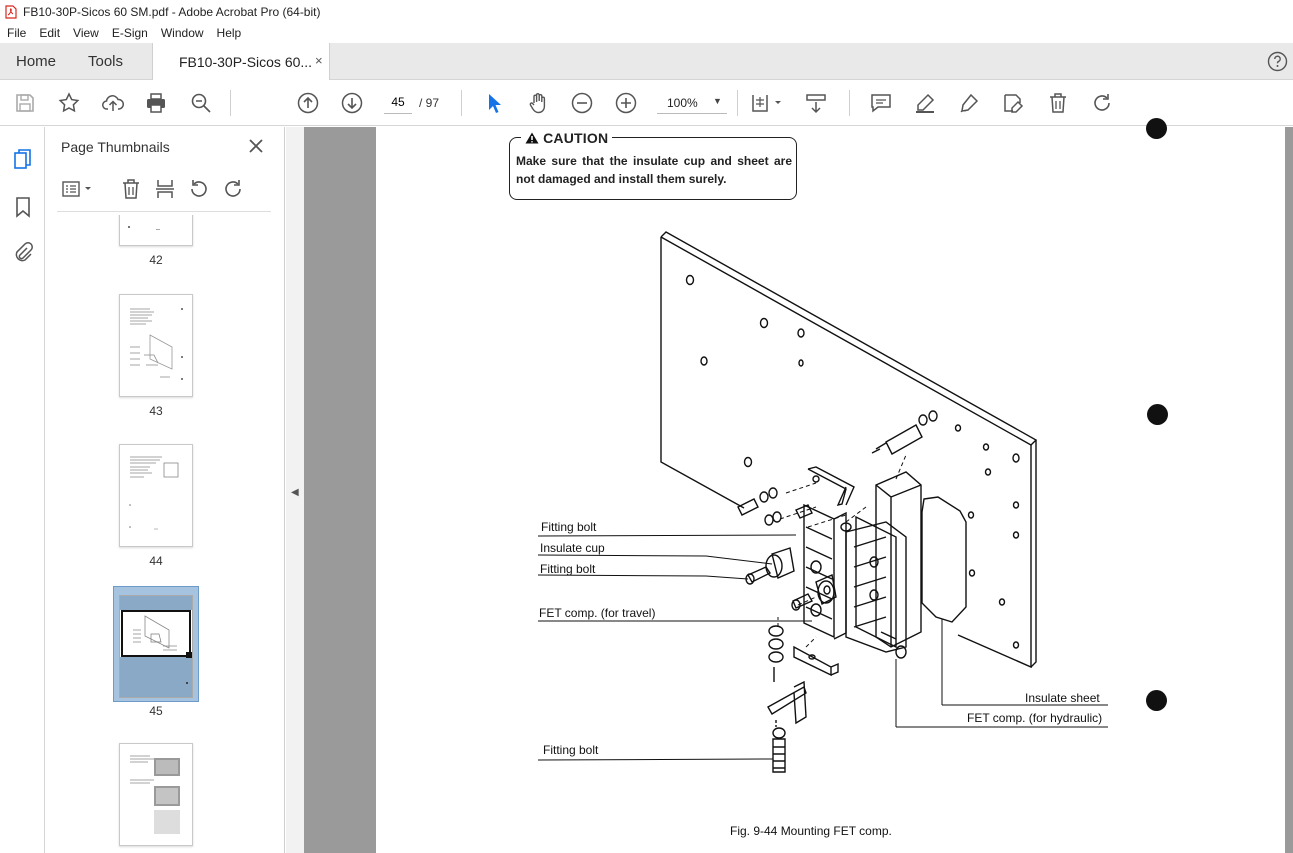  I want to click on thumbnail-label: 43, so click(156, 411).